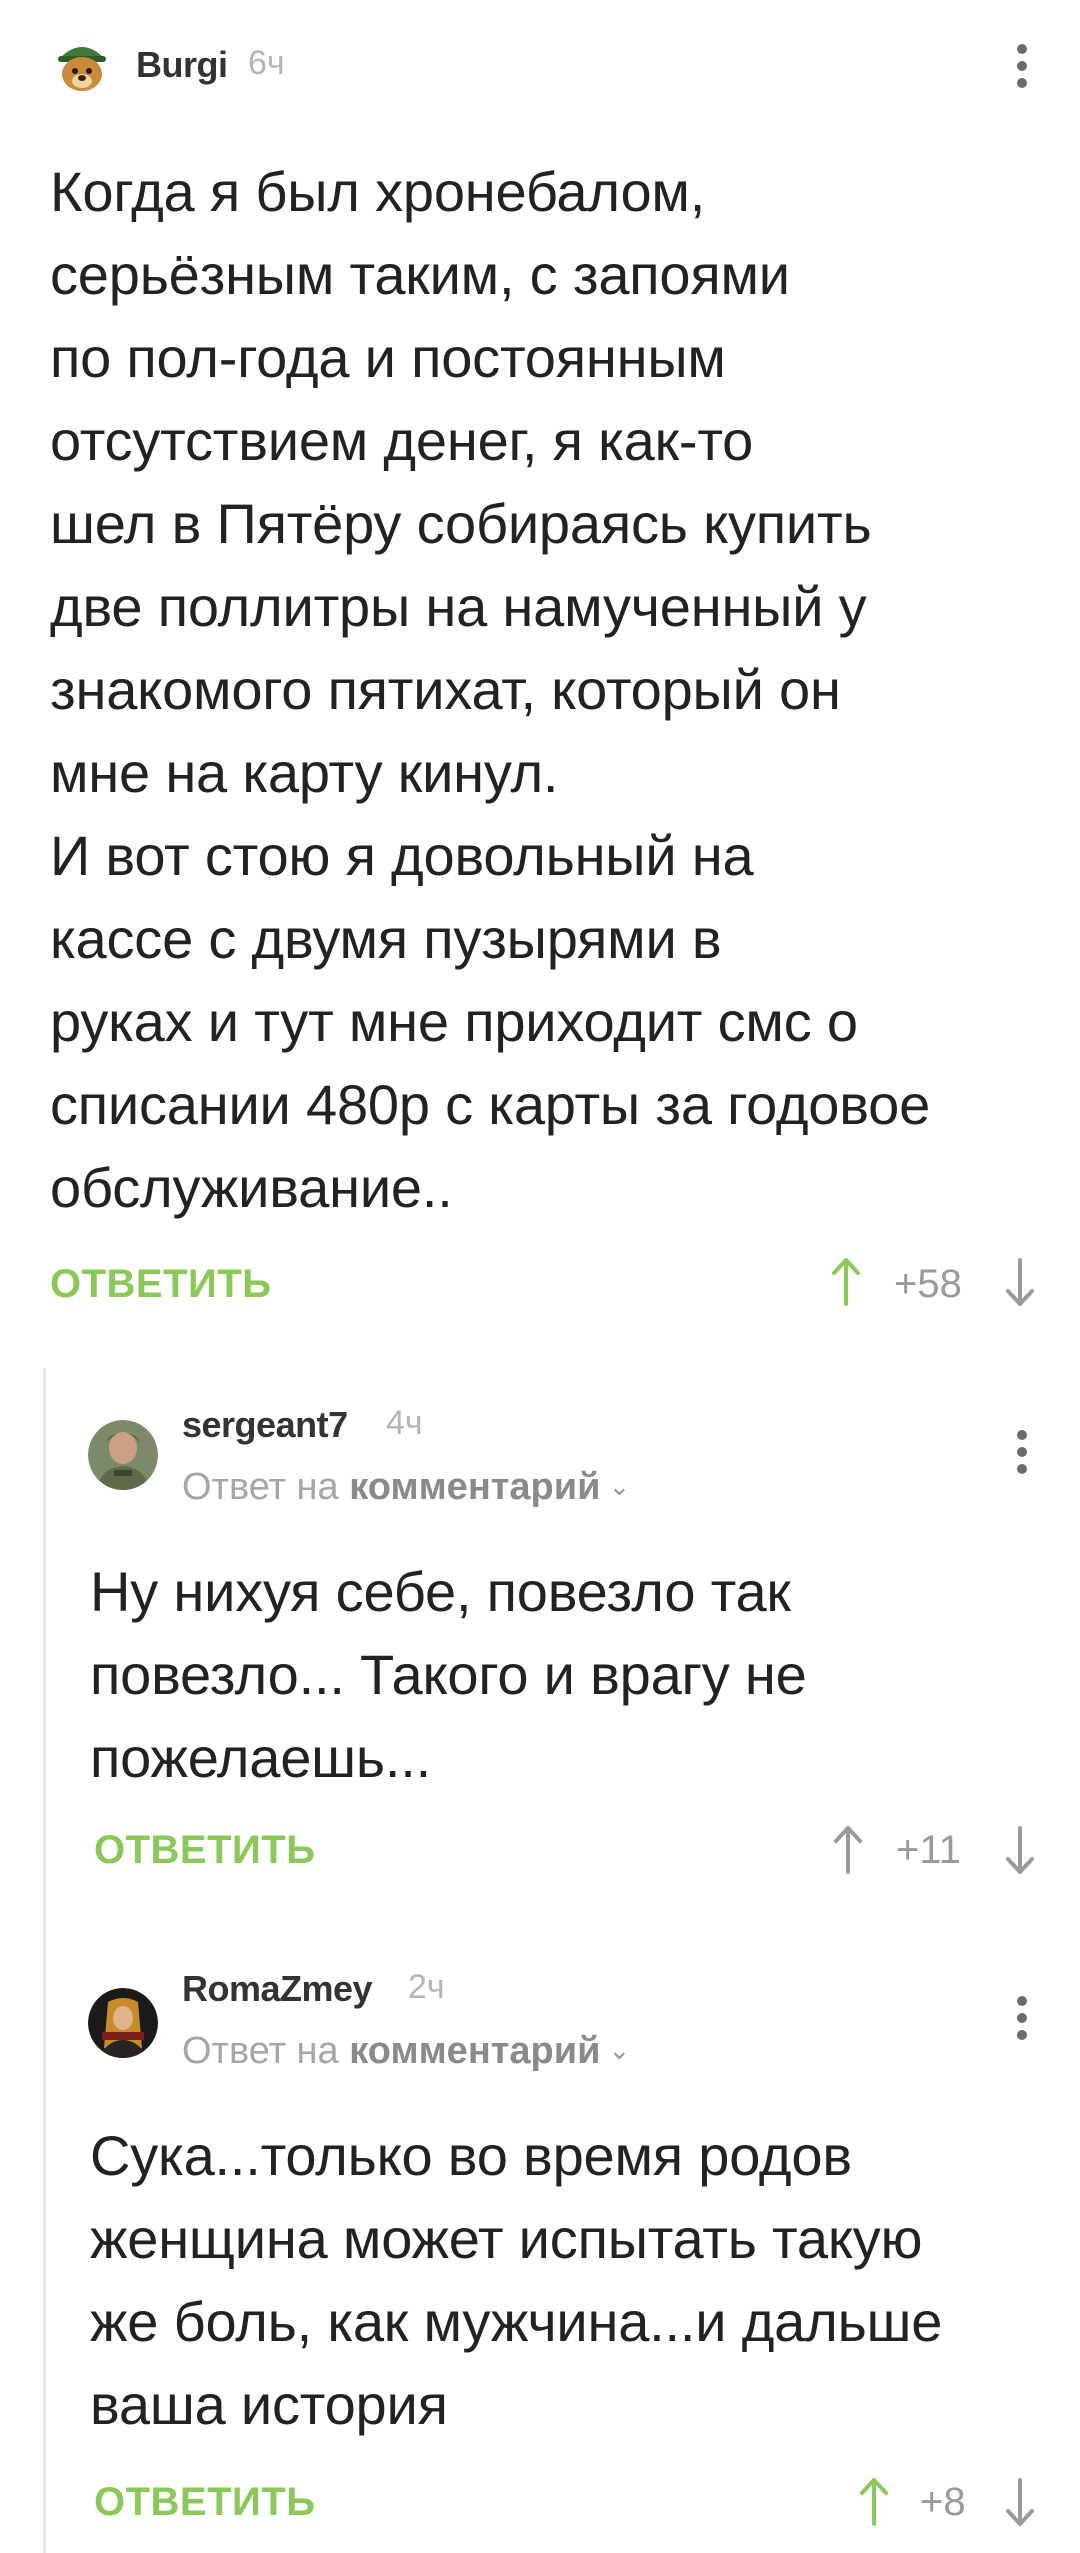 This screenshot has height=2553, width=1080. I want to click on rating: +11, so click(928, 1850).